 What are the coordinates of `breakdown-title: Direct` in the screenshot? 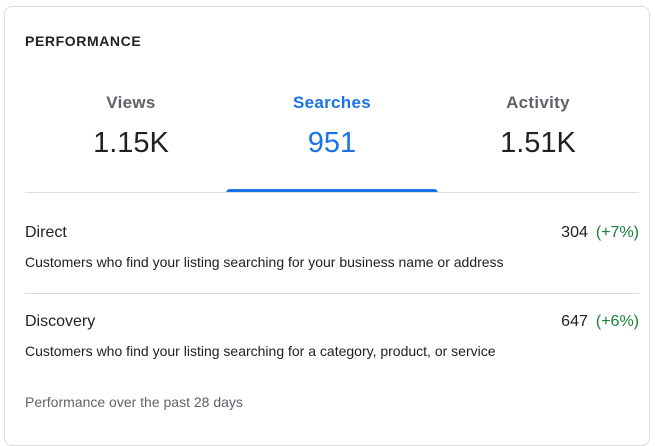 It's located at (46, 232).